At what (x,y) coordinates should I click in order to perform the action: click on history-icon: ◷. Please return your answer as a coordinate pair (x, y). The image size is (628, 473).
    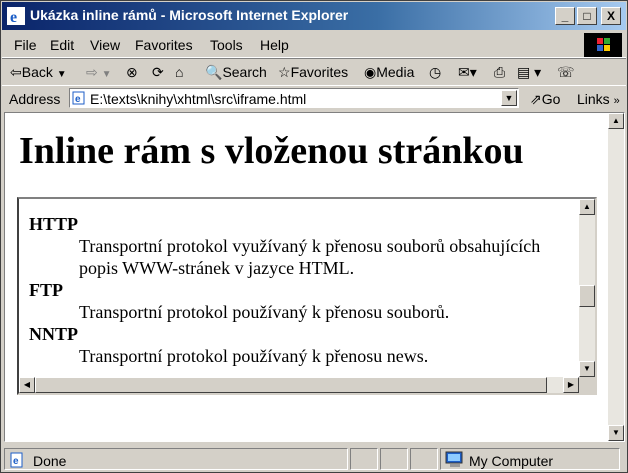
    Looking at the image, I should click on (435, 72).